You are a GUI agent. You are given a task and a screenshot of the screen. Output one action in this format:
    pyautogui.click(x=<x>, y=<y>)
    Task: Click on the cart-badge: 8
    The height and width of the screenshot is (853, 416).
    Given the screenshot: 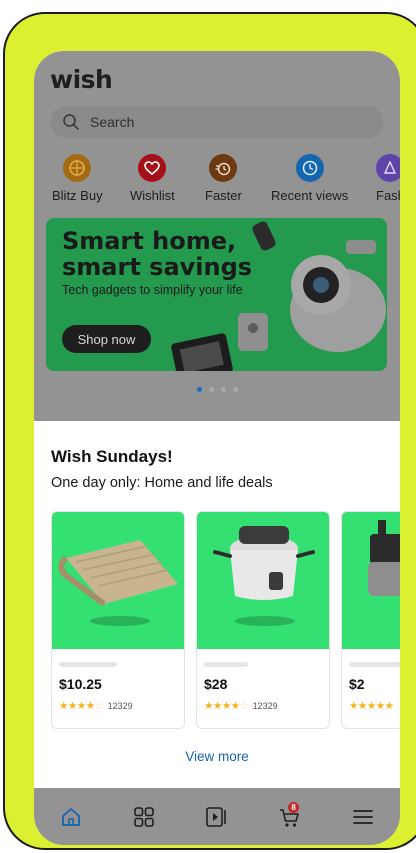 What is the action you would take?
    pyautogui.click(x=294, y=807)
    